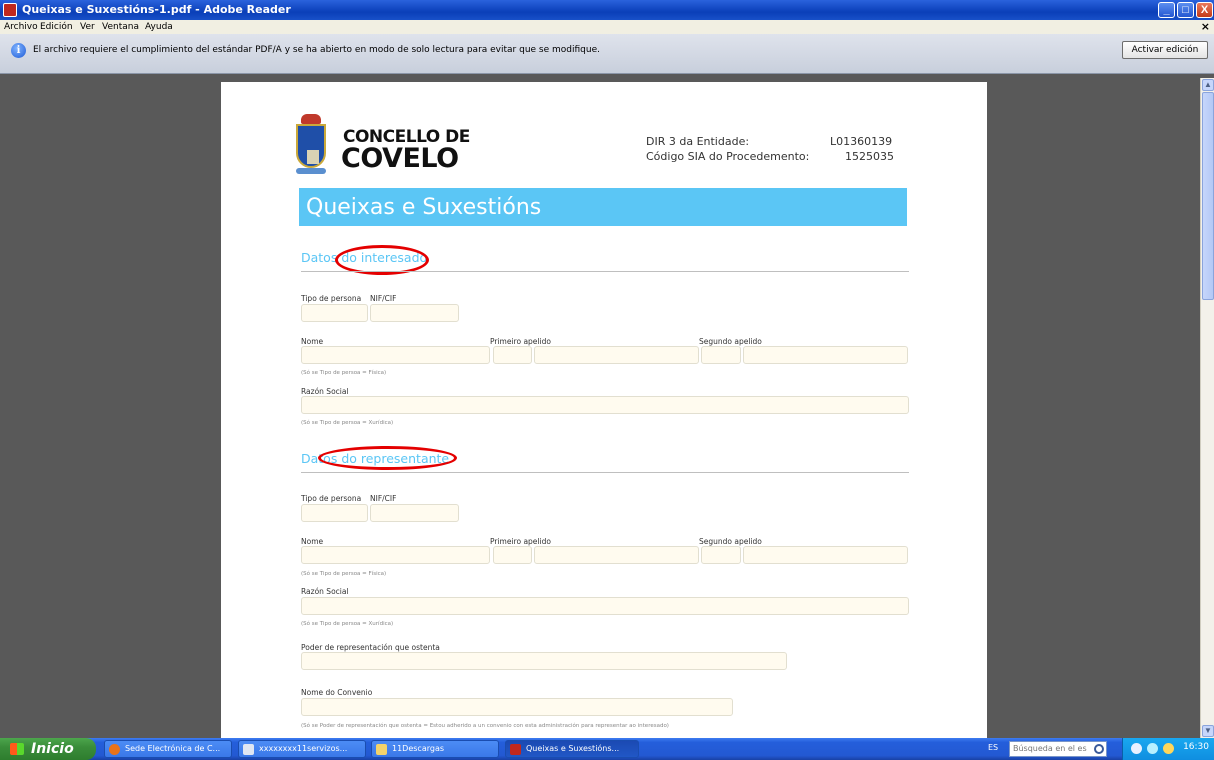 This screenshot has height=760, width=1214. I want to click on info-icon: i, so click(18, 50).